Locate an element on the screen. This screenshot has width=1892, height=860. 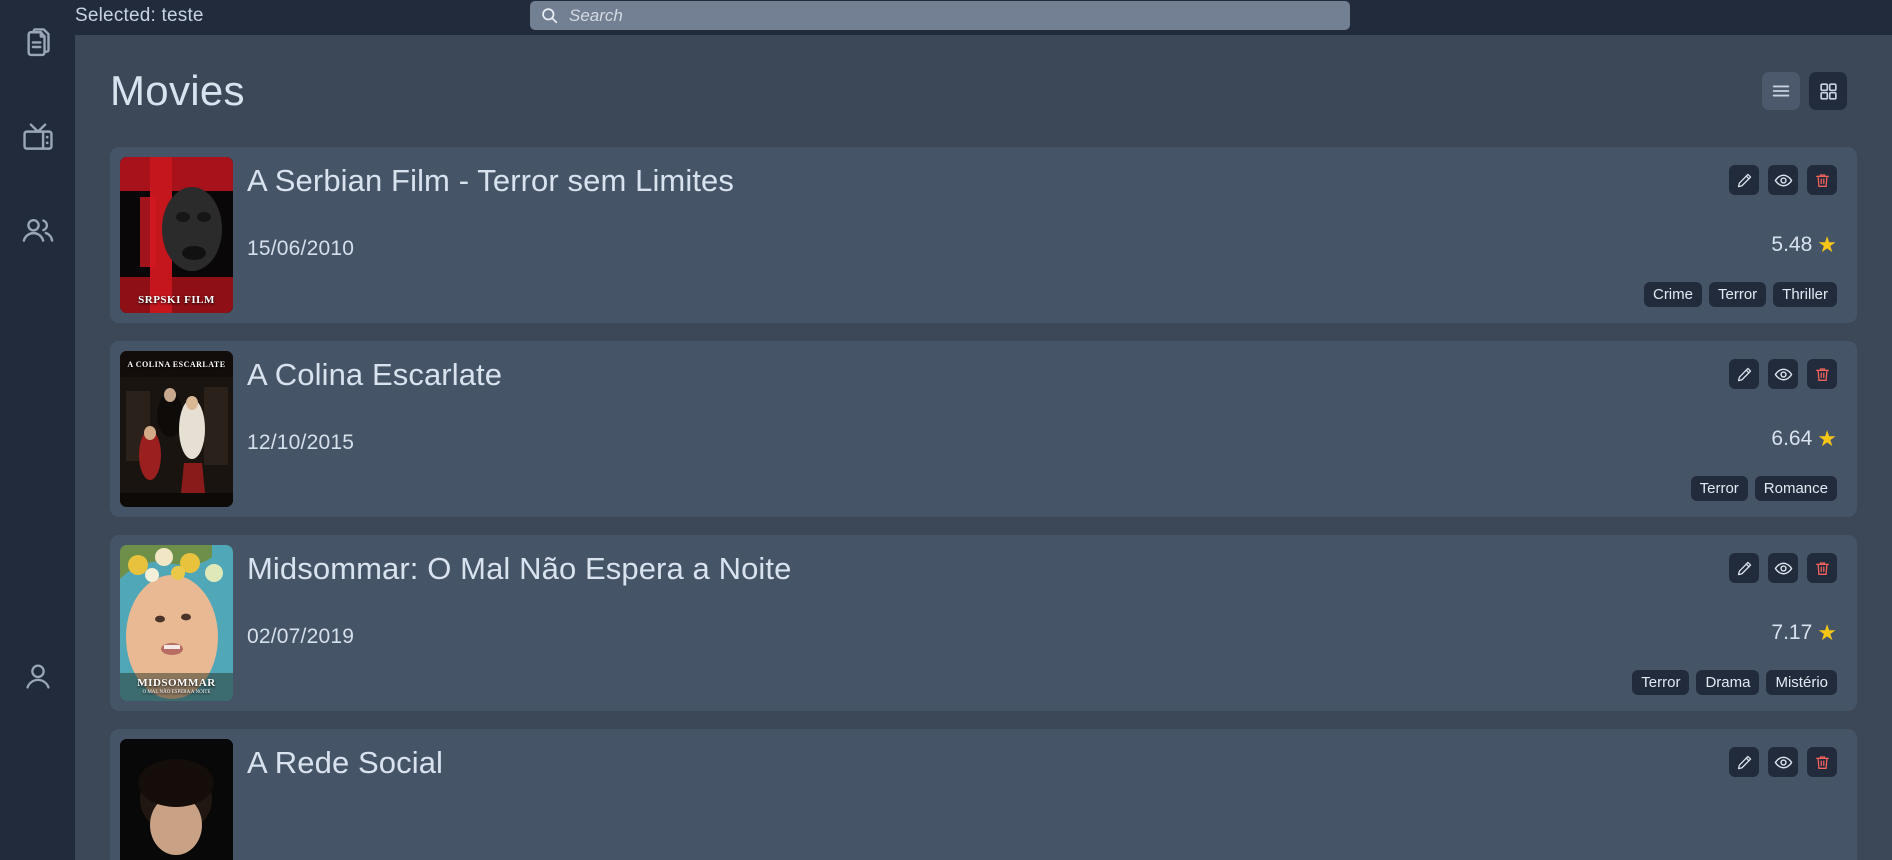
selected-label: Selected: teste is located at coordinates (139, 15).